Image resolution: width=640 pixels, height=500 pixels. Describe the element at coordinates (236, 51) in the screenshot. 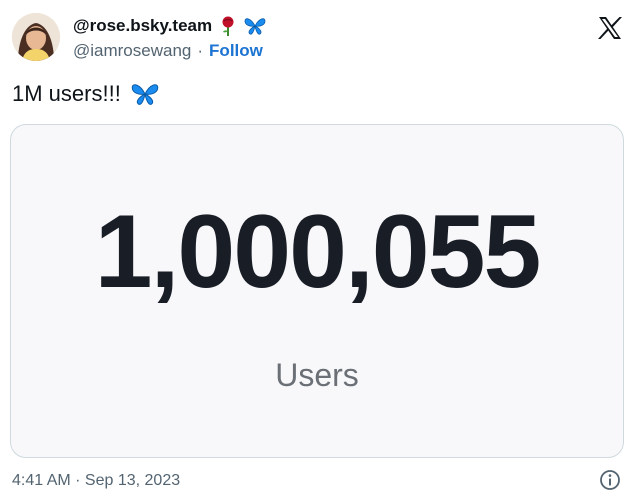

I see `follow-button: Follow` at that location.